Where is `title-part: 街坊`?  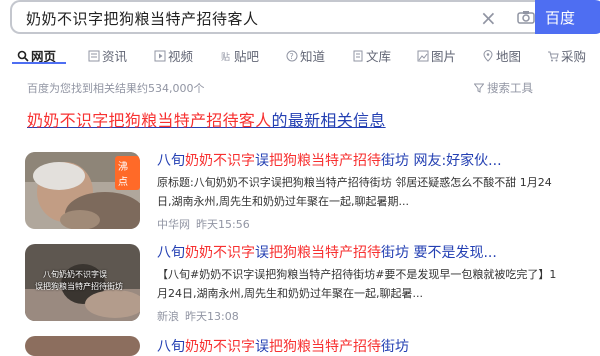
title-part: 街坊 is located at coordinates (395, 347).